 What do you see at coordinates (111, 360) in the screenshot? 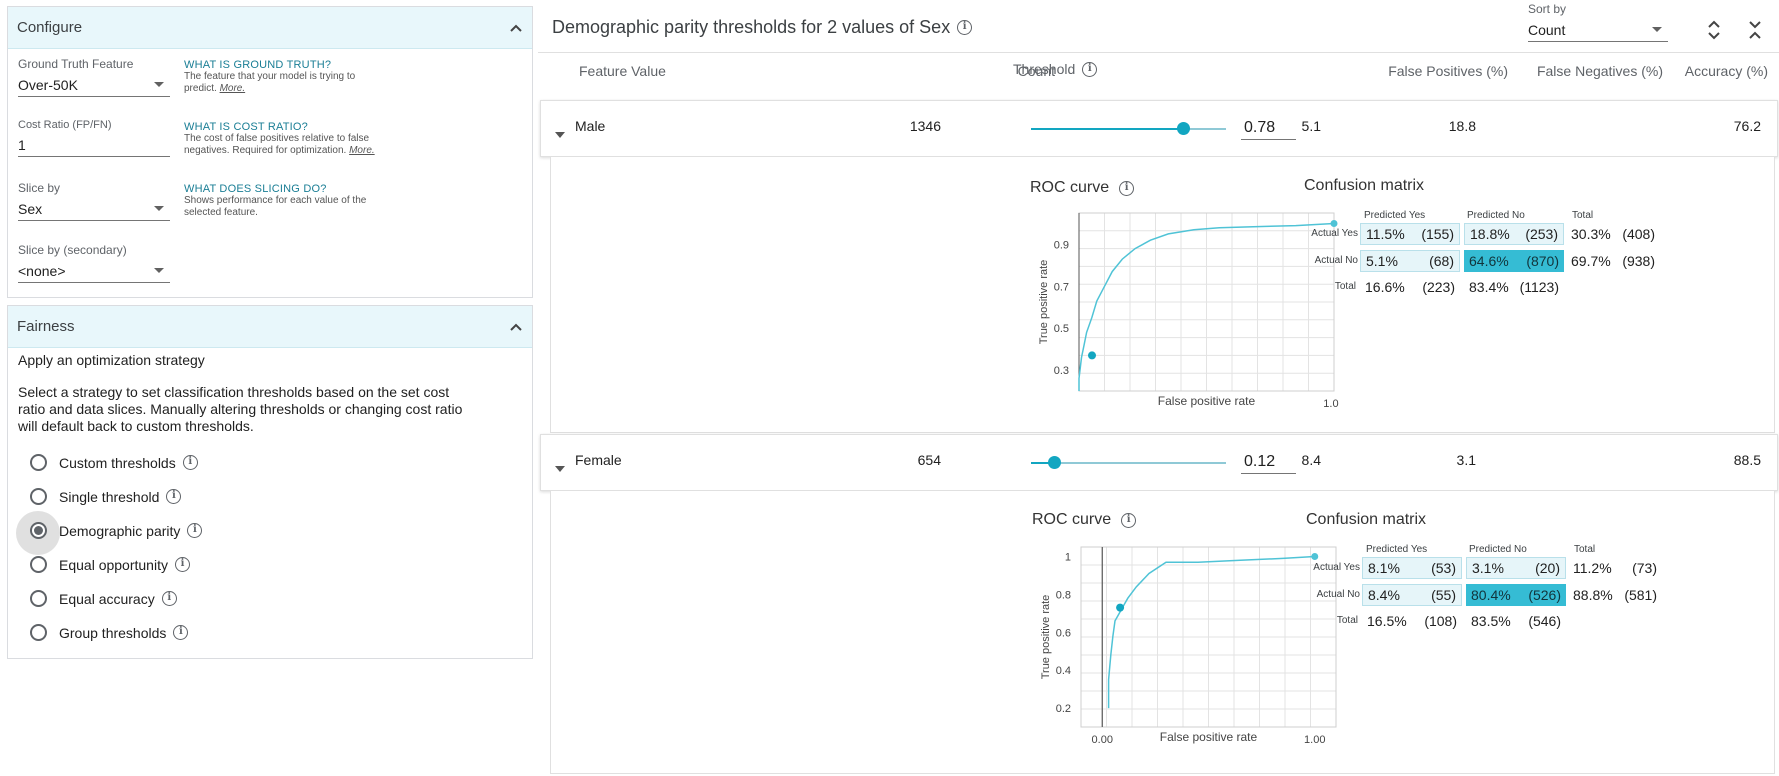
I see `fairness-subtitle: Apply an optimization strategy` at bounding box center [111, 360].